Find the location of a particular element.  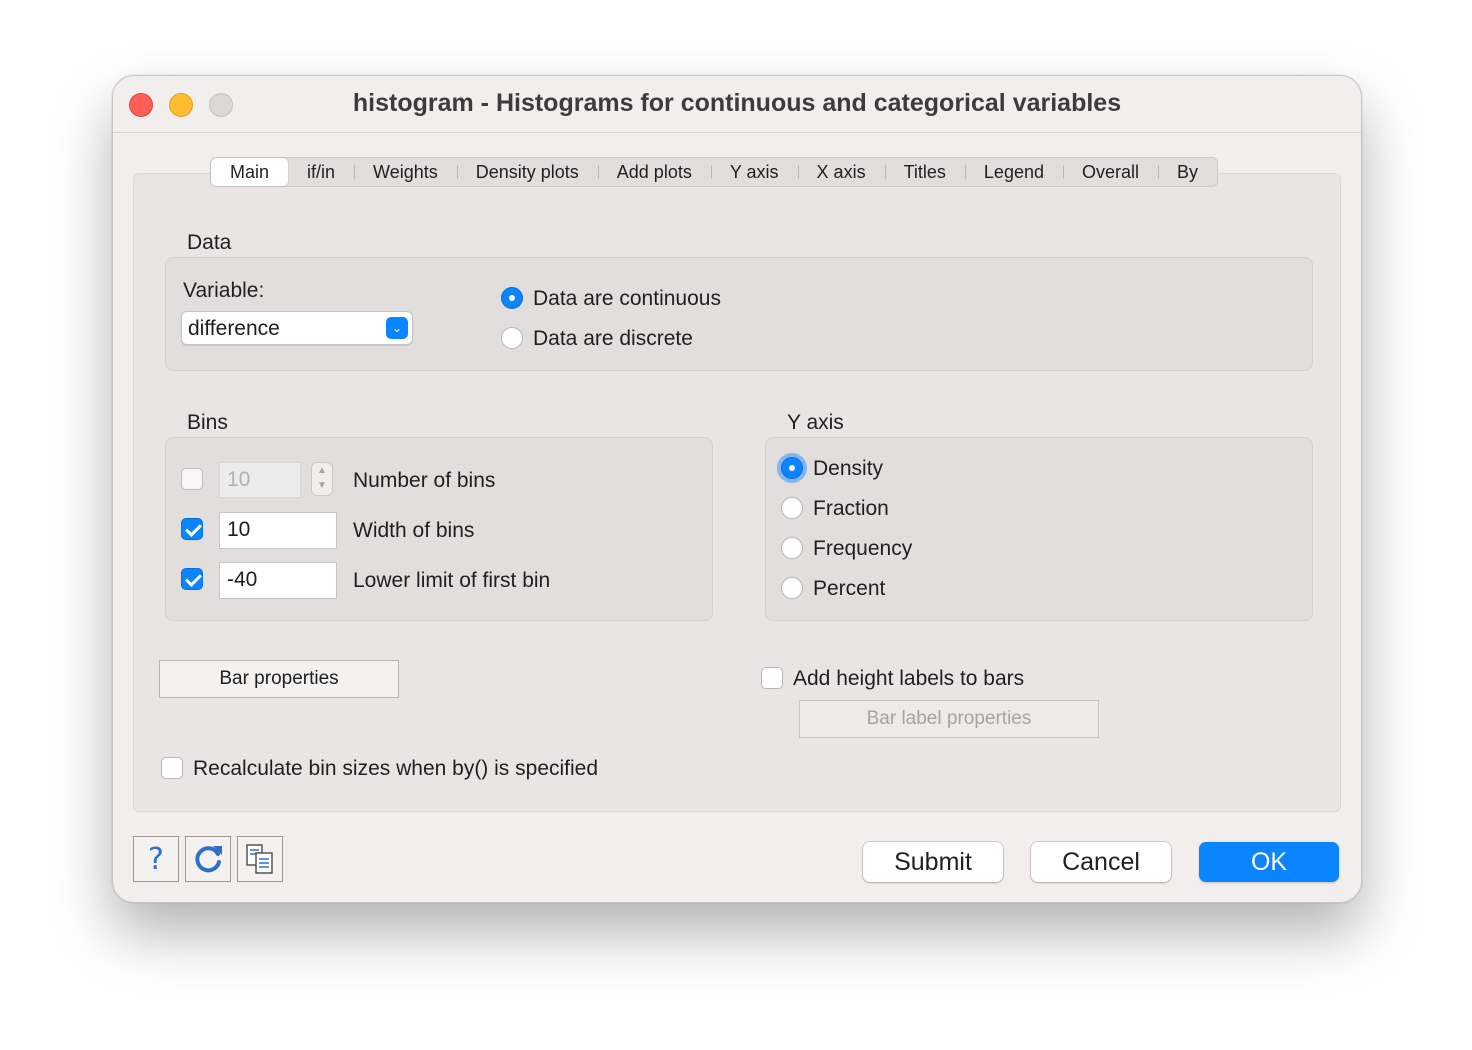

lower-limit-input: -40 is located at coordinates (278, 580).